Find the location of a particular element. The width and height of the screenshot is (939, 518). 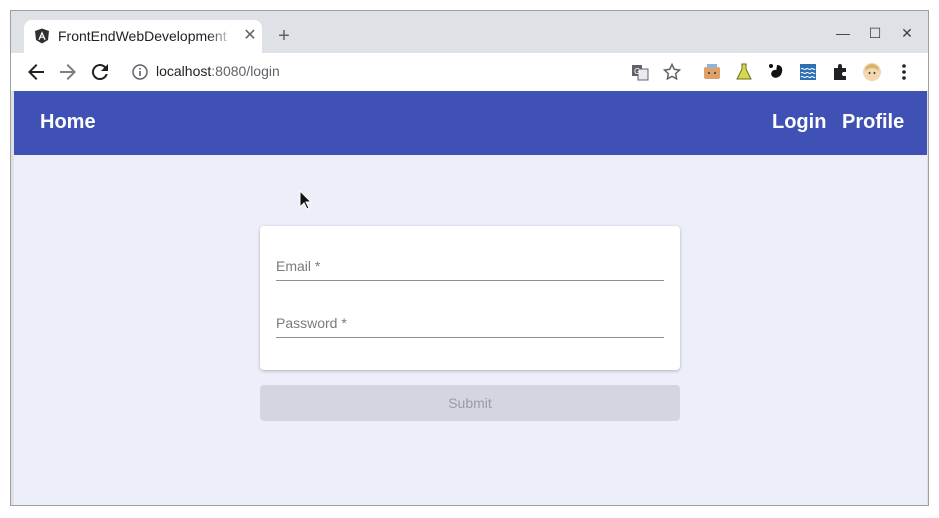

translate-icon: G is located at coordinates (640, 72).